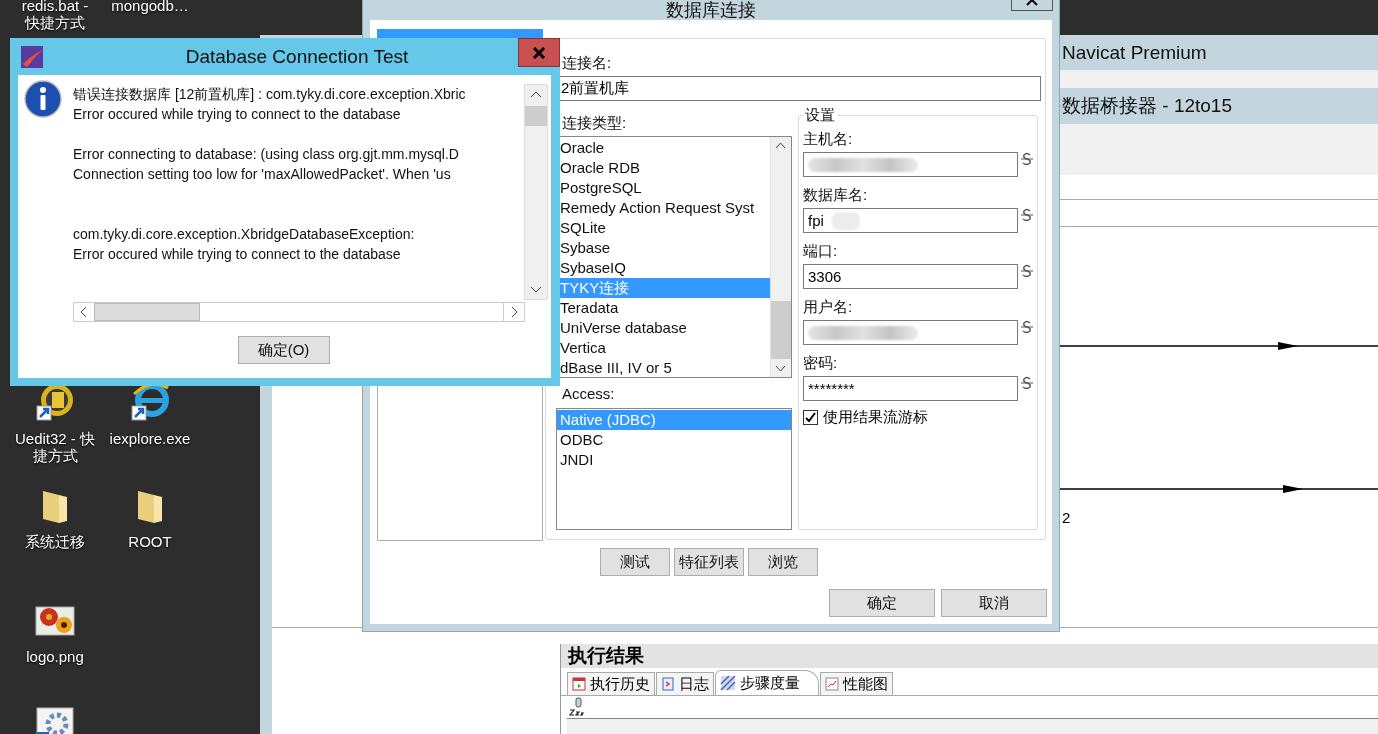 This screenshot has width=1378, height=734. I want to click on tab-title: 数据桥接器 - 12to15, so click(1147, 106).